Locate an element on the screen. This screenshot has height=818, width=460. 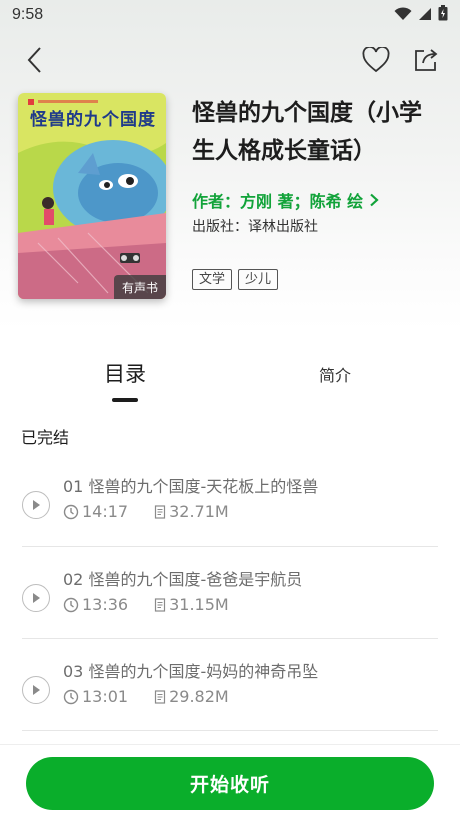
status-bar: 9:58 is located at coordinates (230, 15).